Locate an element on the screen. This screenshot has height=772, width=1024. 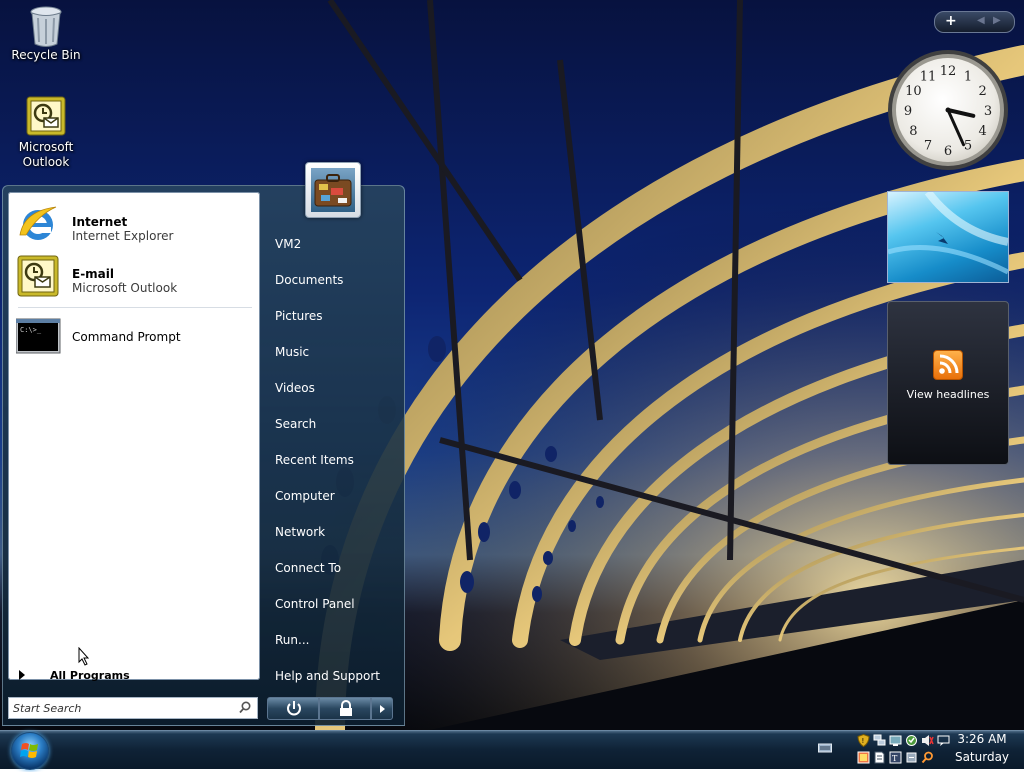
svg-text: C:\>_ is located at coordinates (31, 330).